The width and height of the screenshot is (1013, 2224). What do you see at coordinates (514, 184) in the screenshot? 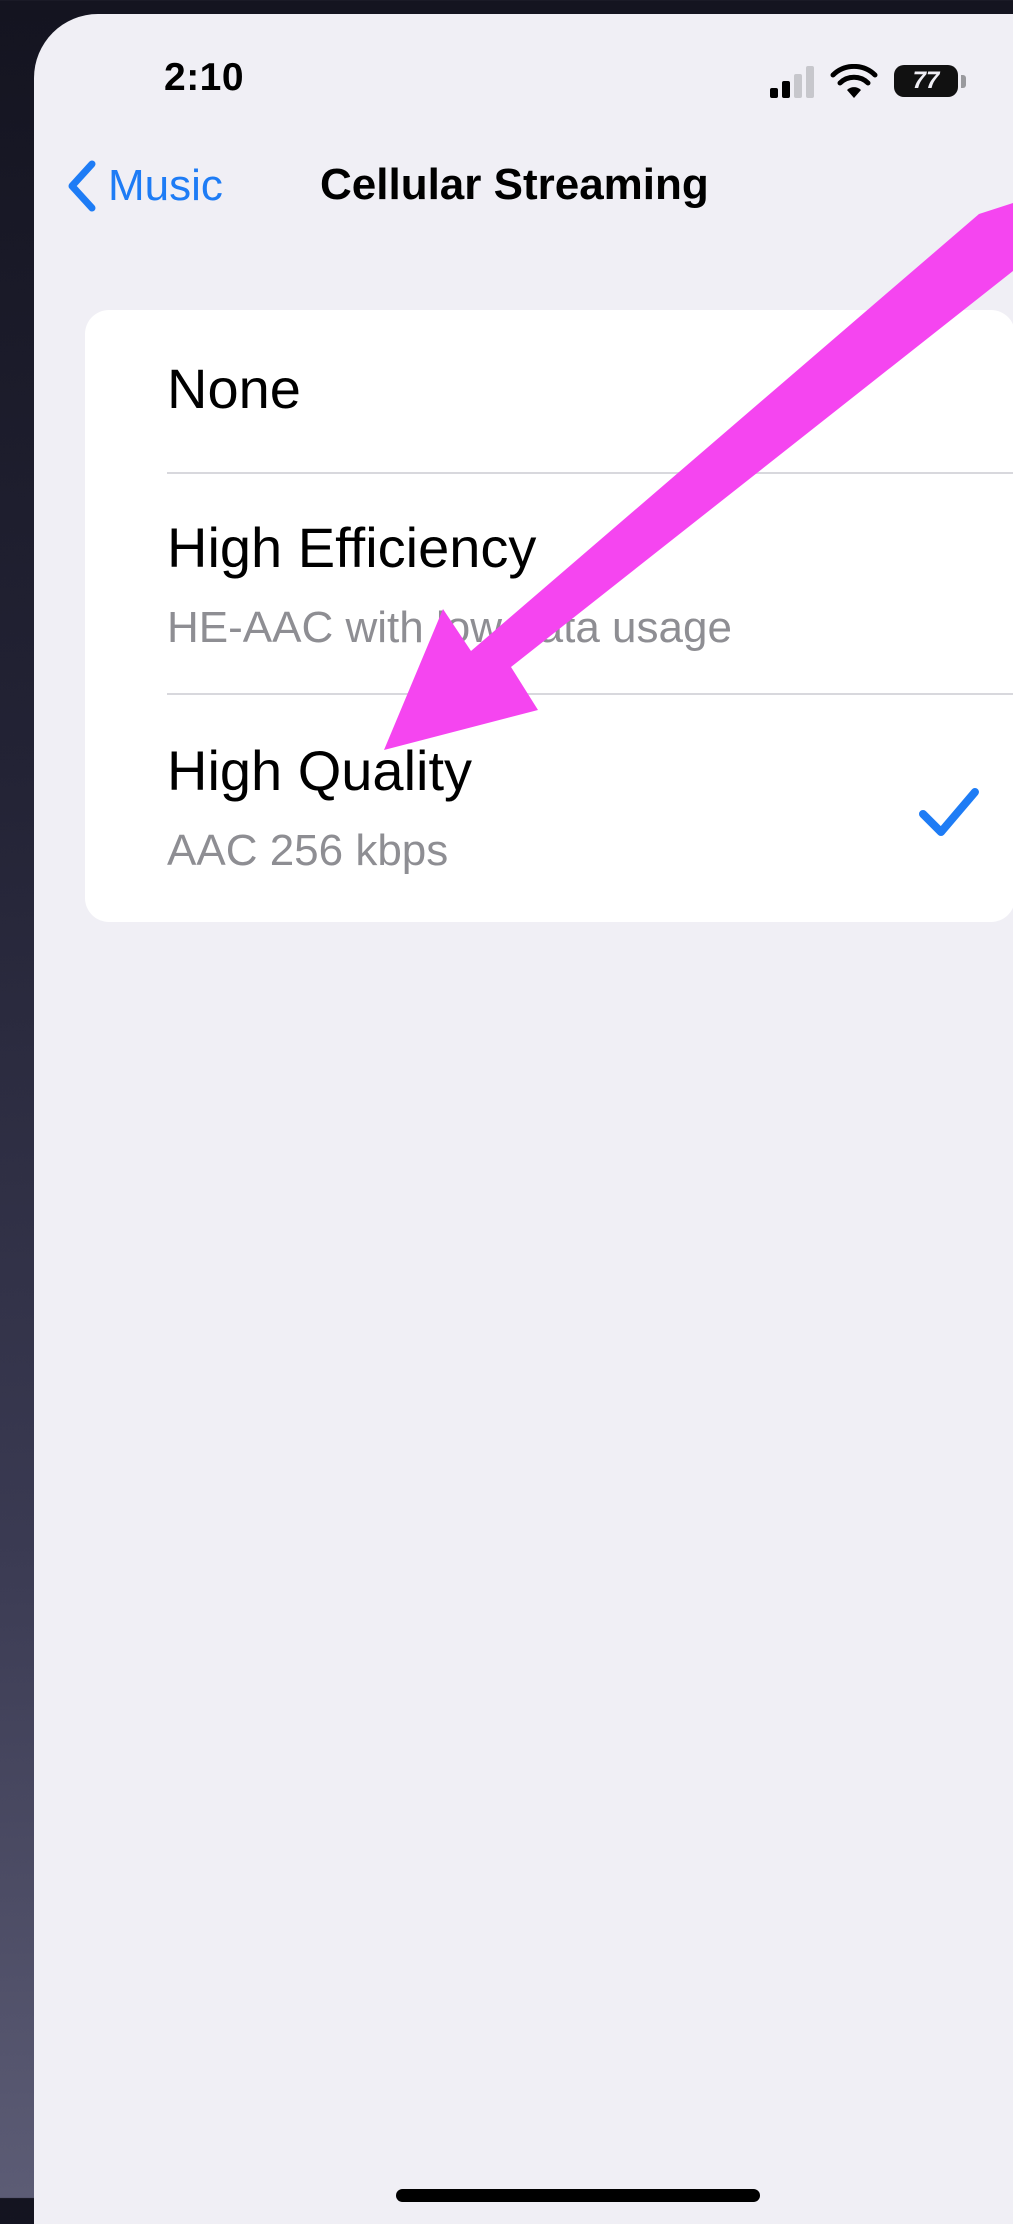
I see `page-title: Cellular Streaming` at bounding box center [514, 184].